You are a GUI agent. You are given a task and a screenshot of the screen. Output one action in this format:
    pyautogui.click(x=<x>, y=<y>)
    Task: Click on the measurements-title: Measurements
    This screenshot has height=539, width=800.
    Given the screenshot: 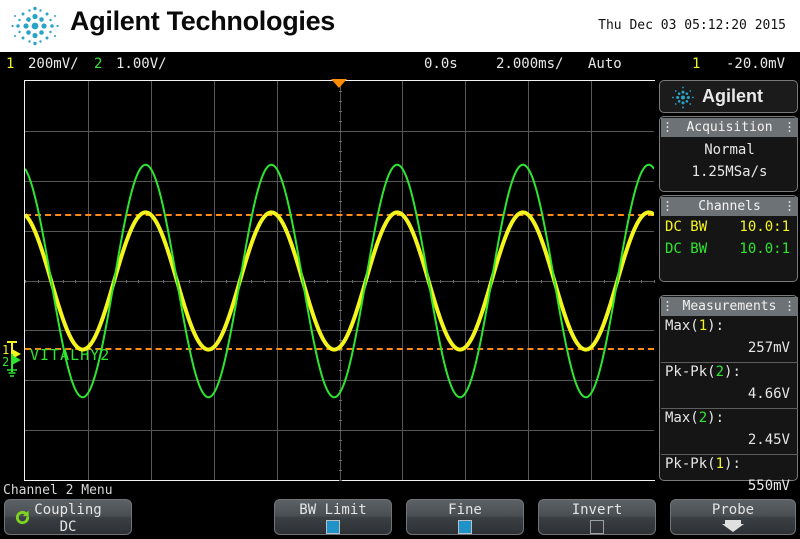 What is the action you would take?
    pyautogui.click(x=729, y=306)
    